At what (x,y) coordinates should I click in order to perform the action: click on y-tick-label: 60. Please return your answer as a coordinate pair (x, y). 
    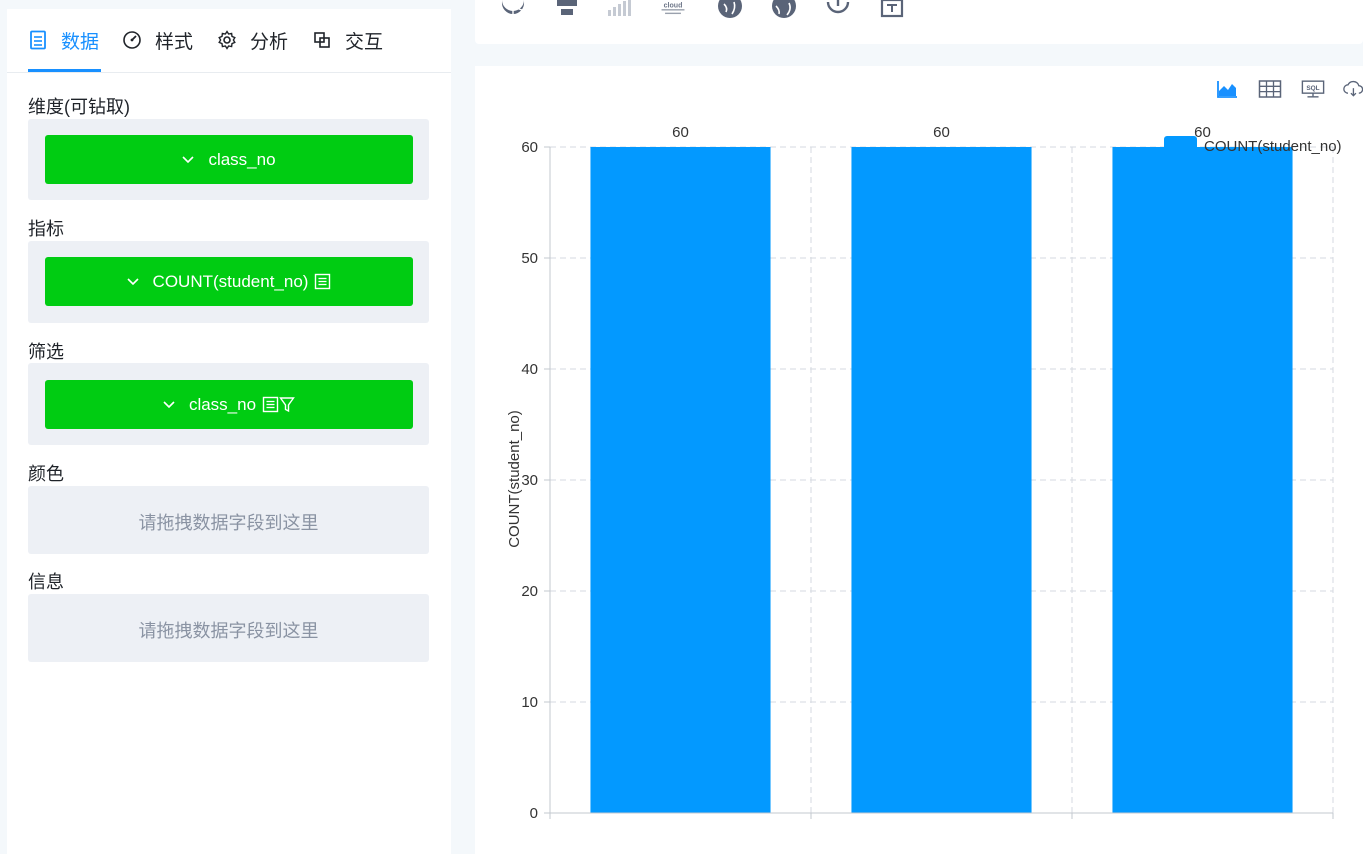
    Looking at the image, I should click on (529, 147).